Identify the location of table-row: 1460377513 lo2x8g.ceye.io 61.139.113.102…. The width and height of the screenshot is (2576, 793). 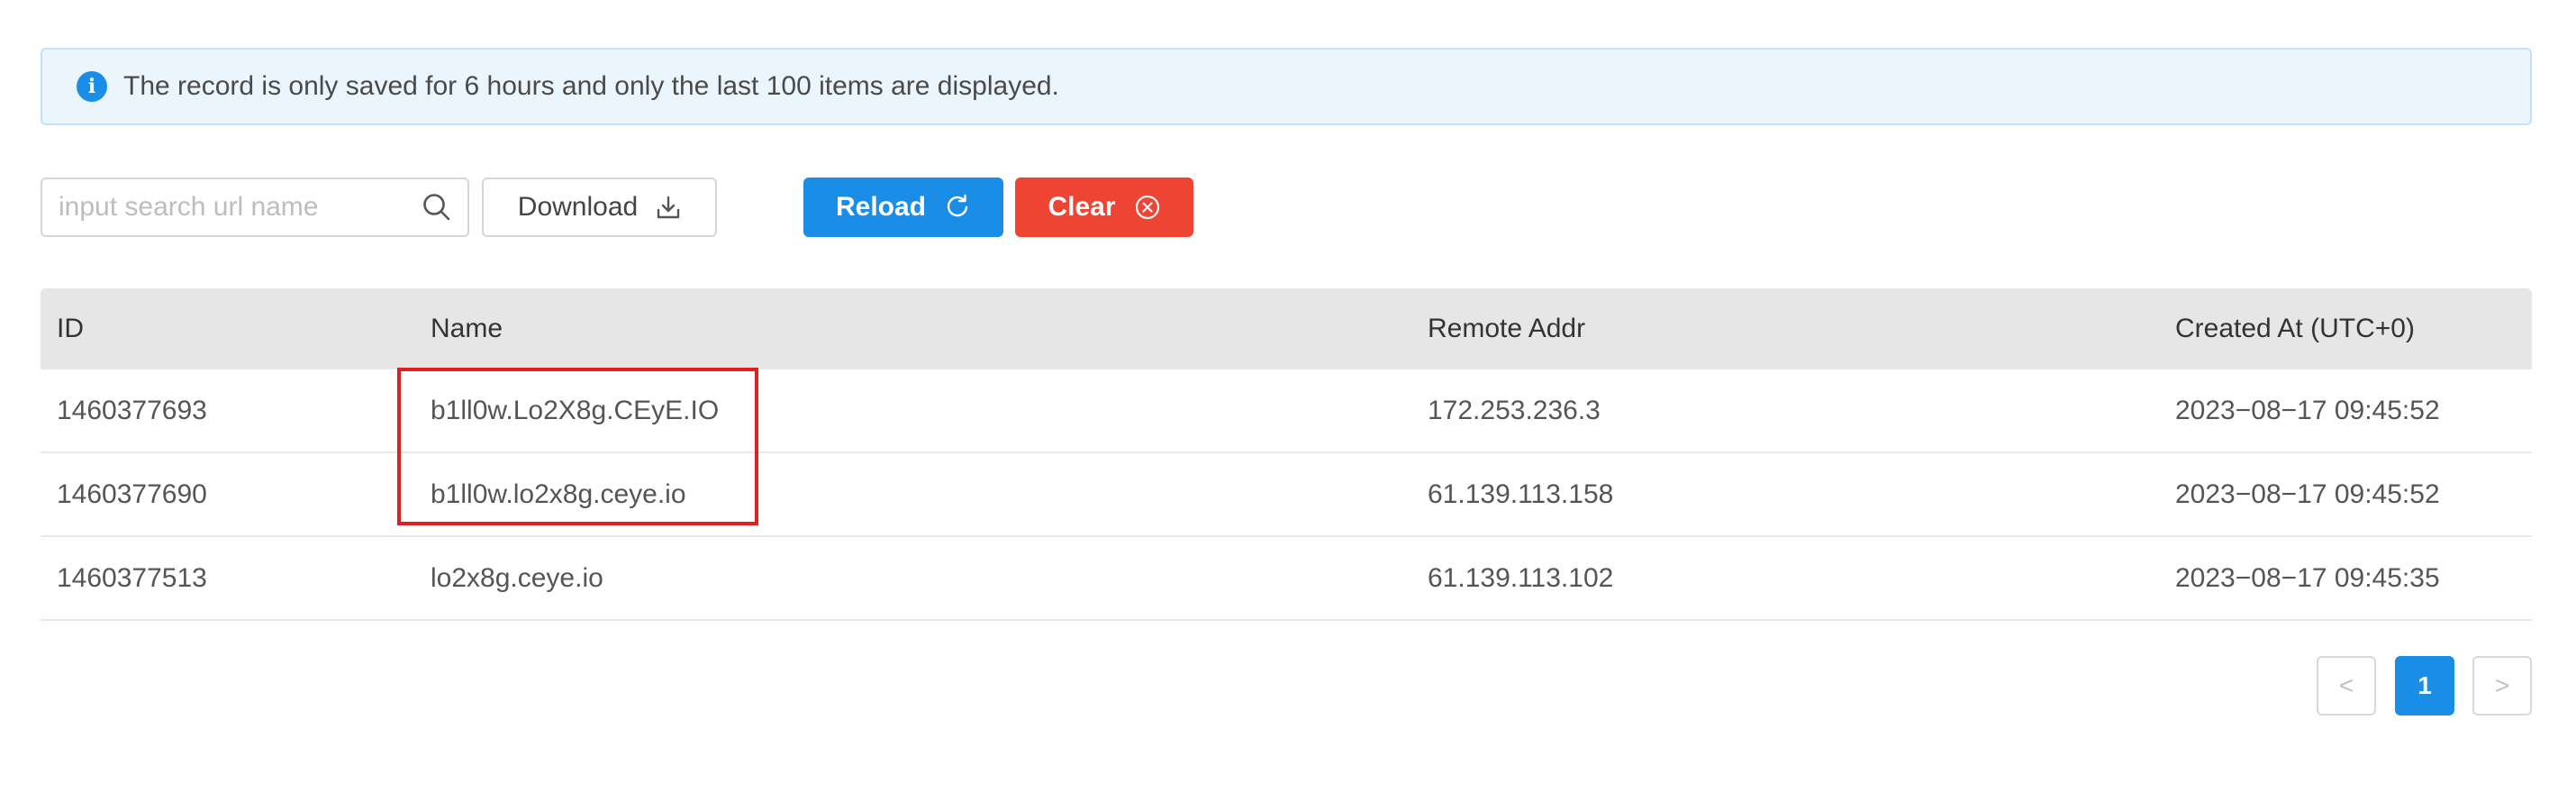
(1286, 579).